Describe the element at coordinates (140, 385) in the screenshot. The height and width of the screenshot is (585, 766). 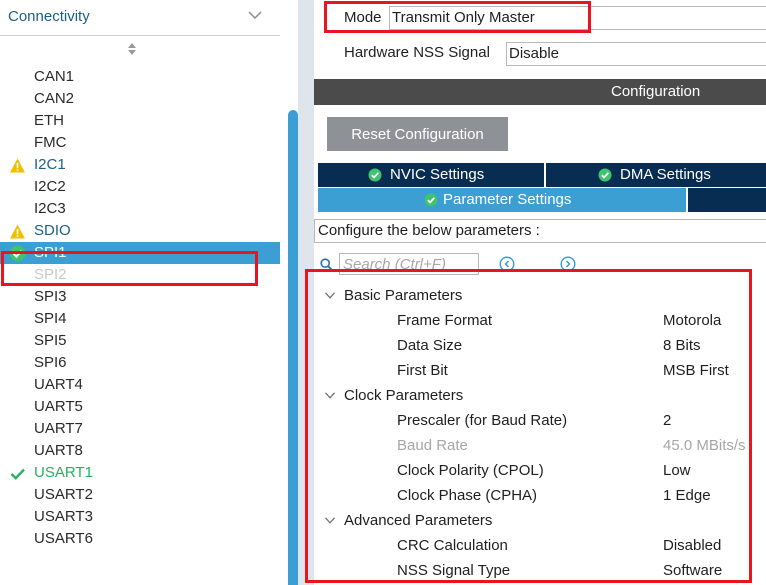
I see `peripheral-item: UART4` at that location.